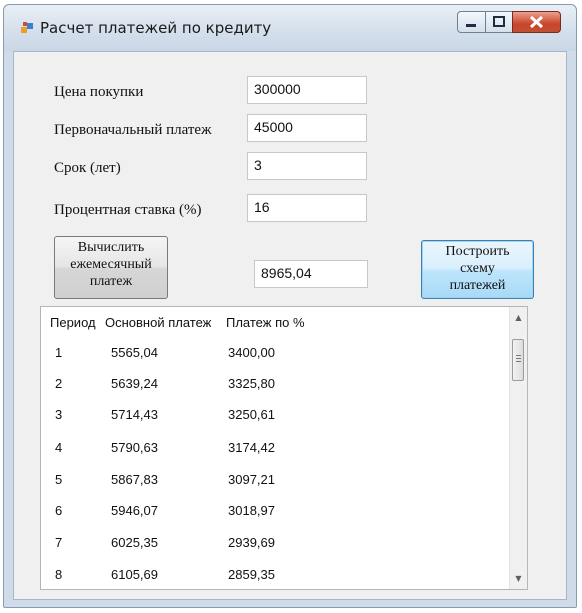 The image size is (582, 613). What do you see at coordinates (134, 542) in the screenshot?
I see `principal-cell: 6025,35` at bounding box center [134, 542].